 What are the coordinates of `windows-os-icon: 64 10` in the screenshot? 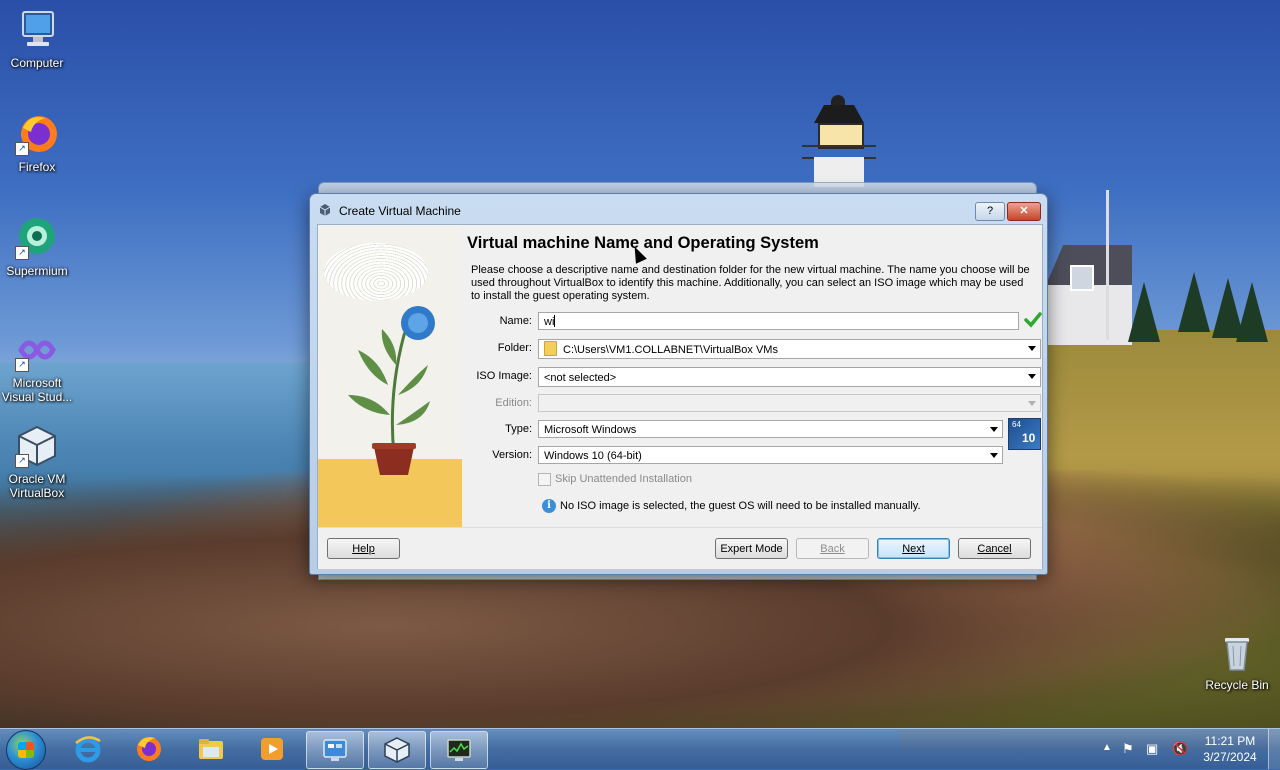 It's located at (1024, 434).